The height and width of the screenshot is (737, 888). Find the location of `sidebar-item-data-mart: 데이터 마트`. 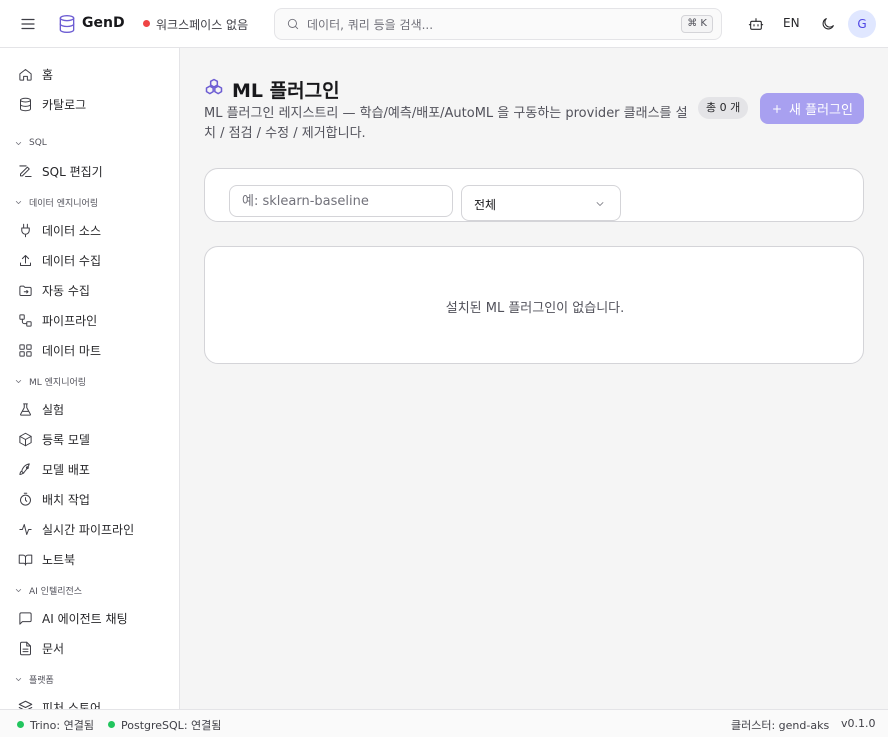

sidebar-item-data-mart: 데이터 마트 is located at coordinates (90, 350).